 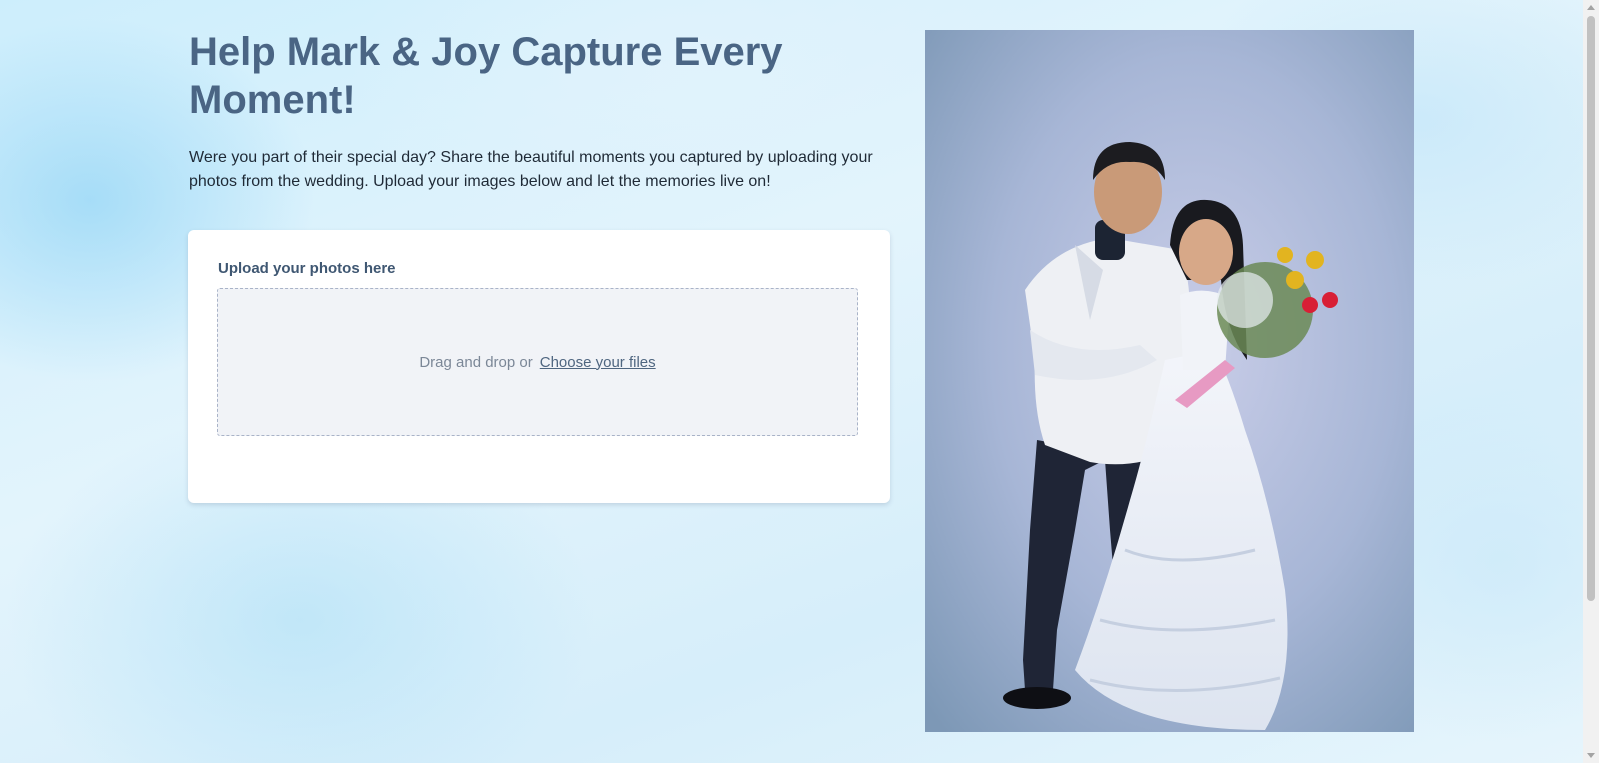 I want to click on choose-files-link: Choose your files, so click(x=598, y=362).